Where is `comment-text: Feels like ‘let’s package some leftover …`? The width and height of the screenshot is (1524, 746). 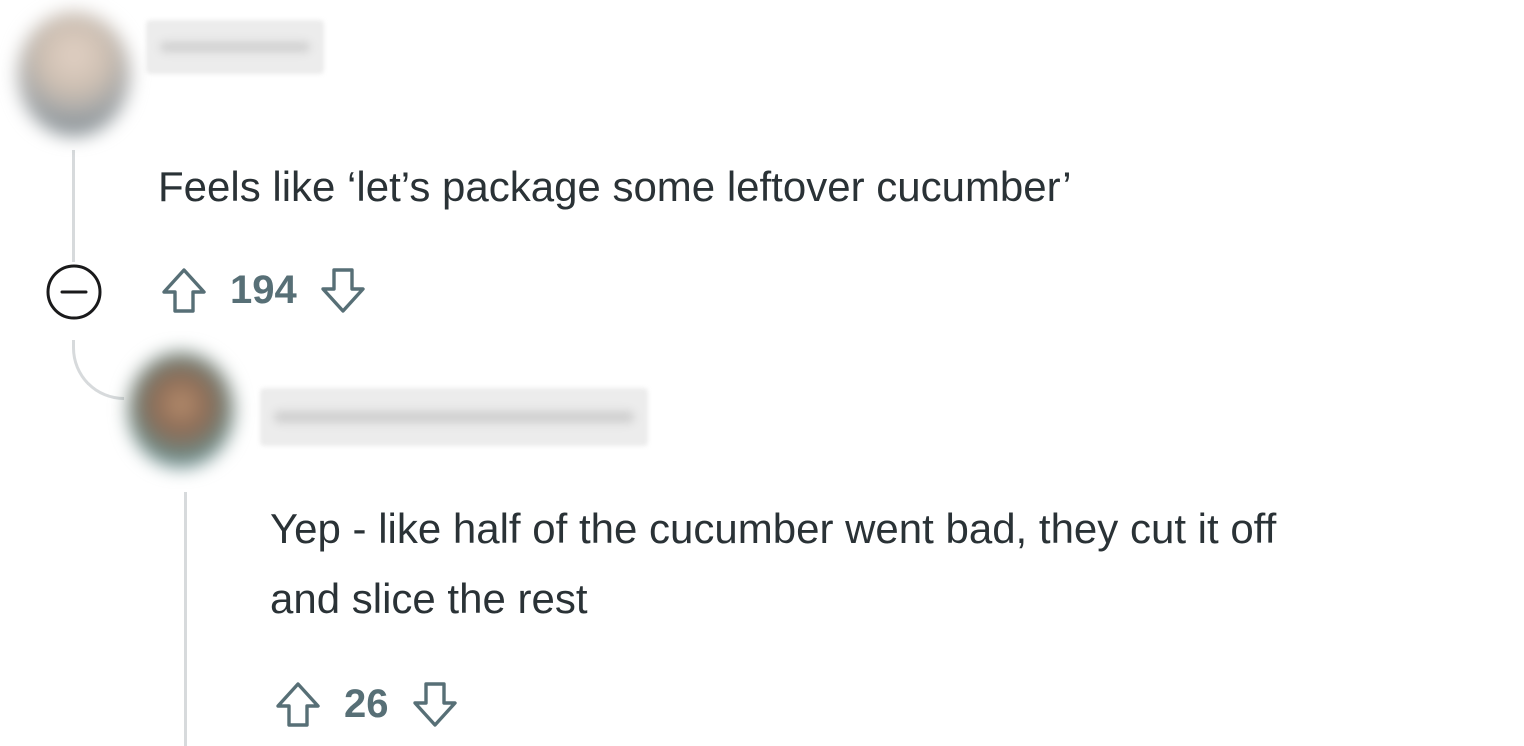 comment-text: Feels like ‘let’s package some leftover … is located at coordinates (615, 187).